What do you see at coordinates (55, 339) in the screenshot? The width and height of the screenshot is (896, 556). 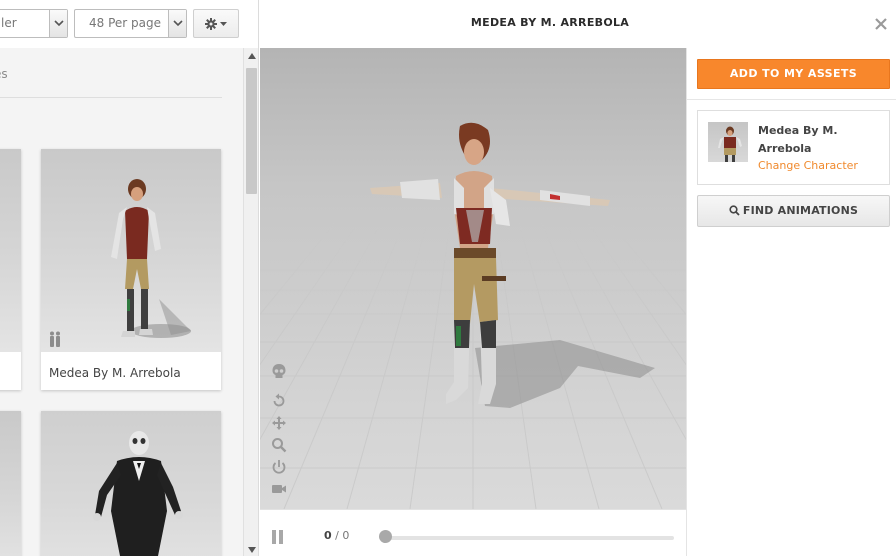 I see `people-icon` at bounding box center [55, 339].